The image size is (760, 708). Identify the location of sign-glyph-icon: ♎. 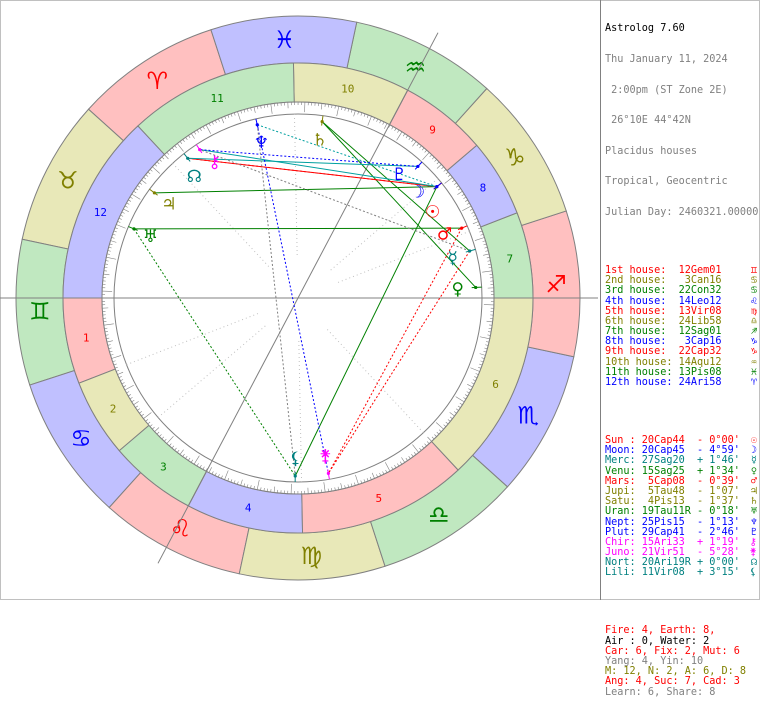
(439, 515).